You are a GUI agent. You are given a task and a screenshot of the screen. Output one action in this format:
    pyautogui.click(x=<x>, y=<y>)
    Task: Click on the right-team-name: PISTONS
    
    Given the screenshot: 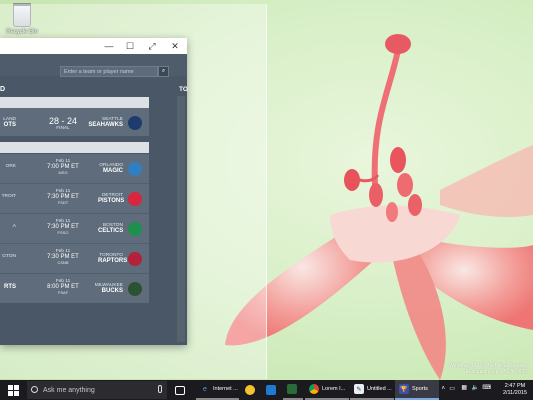 What is the action you would take?
    pyautogui.click(x=111, y=201)
    